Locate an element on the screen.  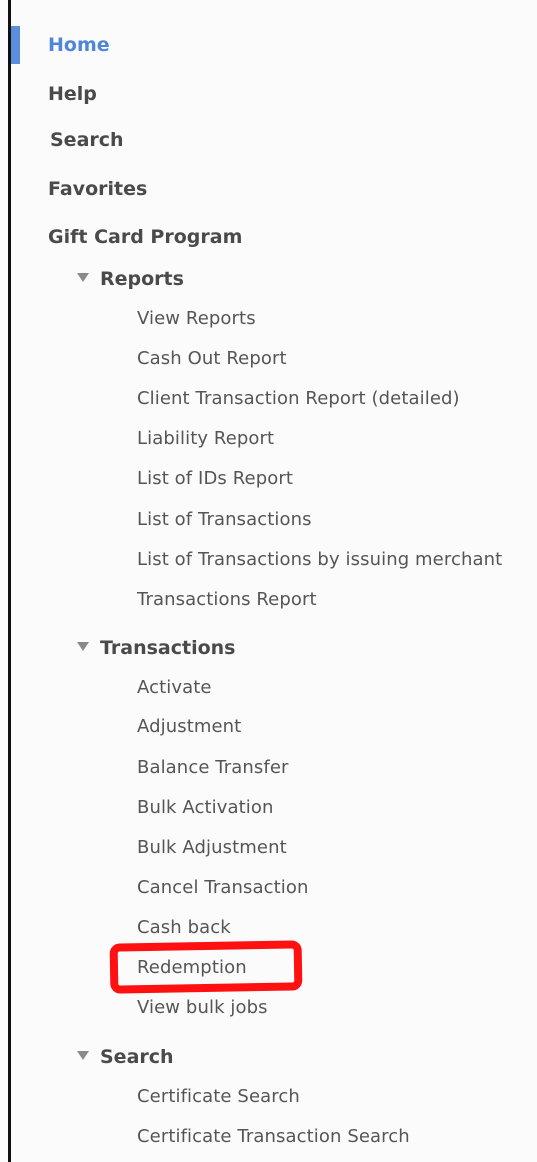
nav-item-view-bulk-jobs: View bulk jobs is located at coordinates (202, 1007).